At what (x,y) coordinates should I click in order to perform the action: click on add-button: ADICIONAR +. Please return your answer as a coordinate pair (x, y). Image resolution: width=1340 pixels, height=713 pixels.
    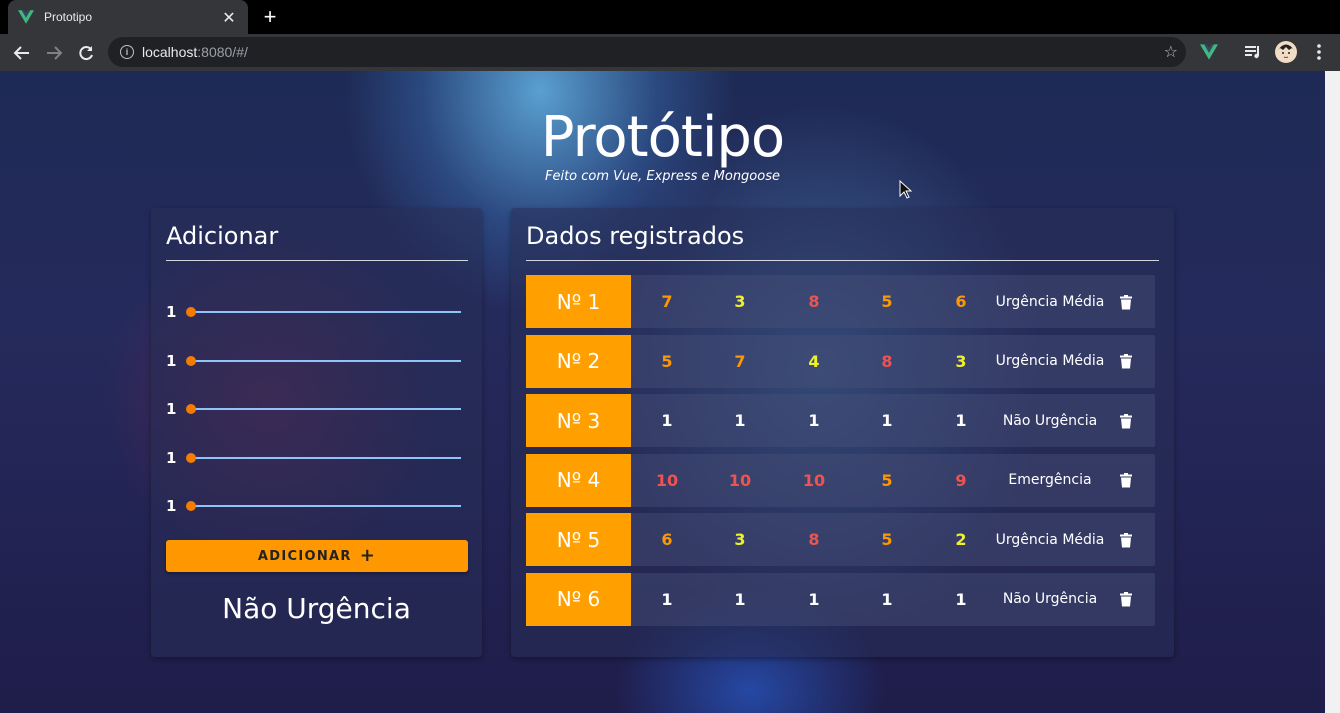
    Looking at the image, I should click on (317, 556).